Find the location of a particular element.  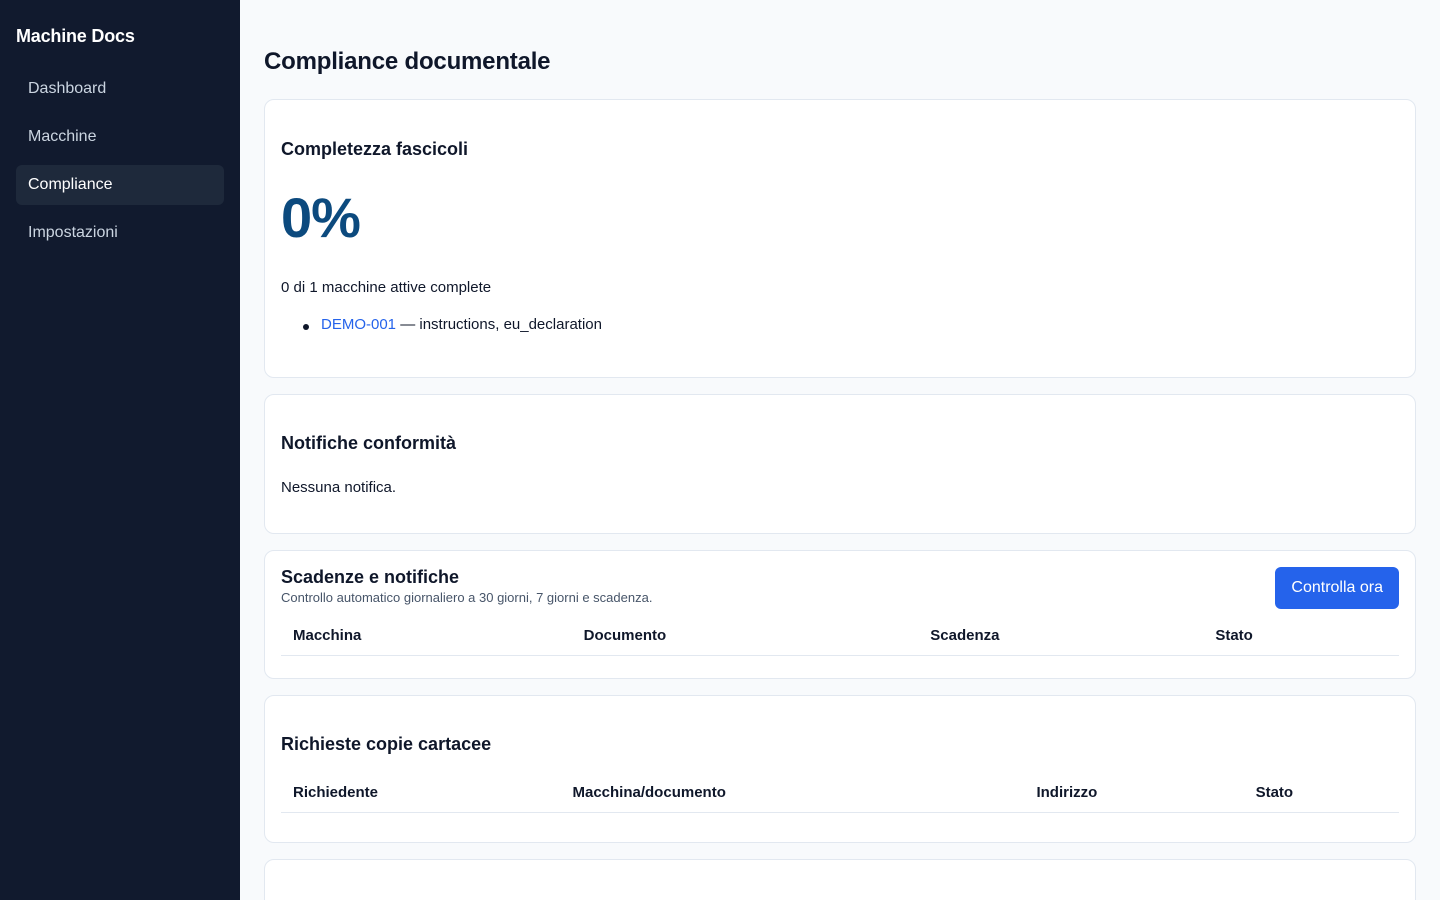

deadlines-table: Macchina Documento Scadenza Stato is located at coordinates (840, 636).